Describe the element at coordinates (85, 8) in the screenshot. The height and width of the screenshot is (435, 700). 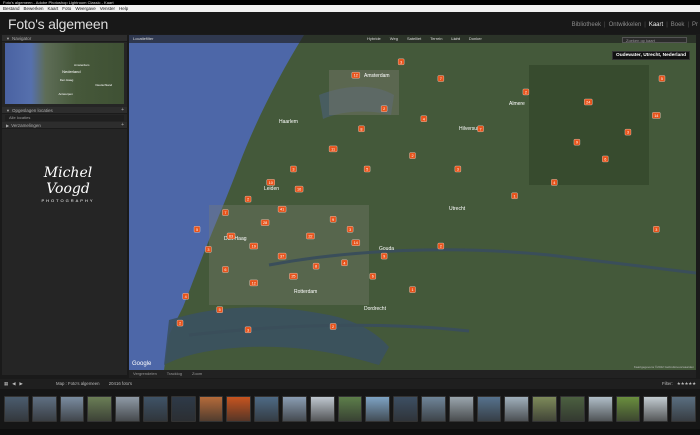
I see `menu-item: Weergave` at that location.